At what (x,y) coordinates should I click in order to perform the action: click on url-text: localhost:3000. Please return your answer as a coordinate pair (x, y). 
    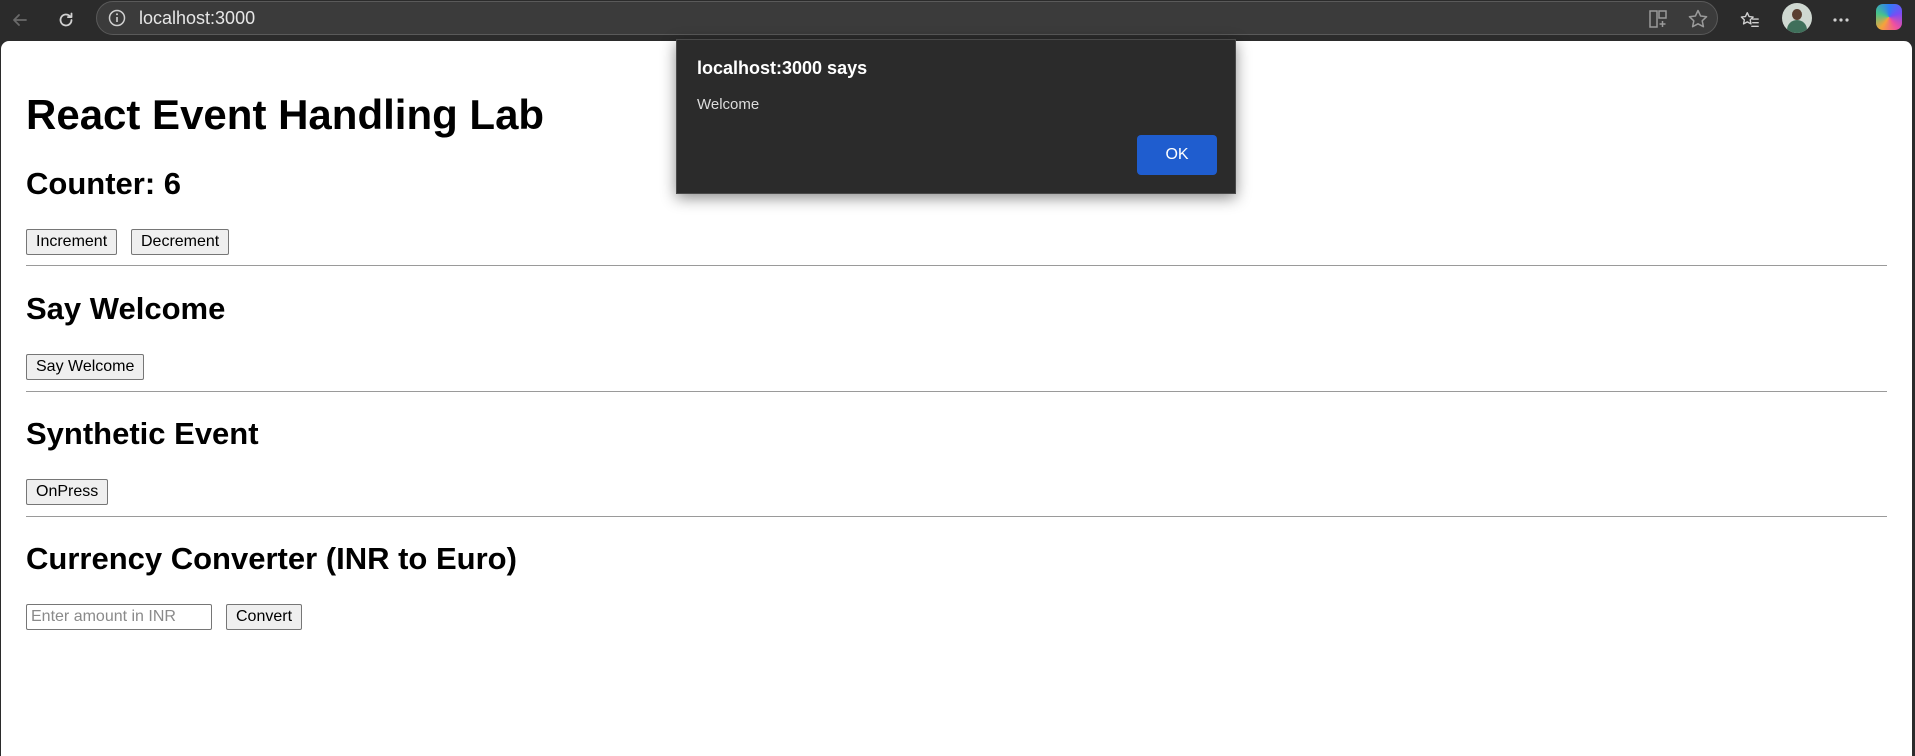
    Looking at the image, I should click on (197, 18).